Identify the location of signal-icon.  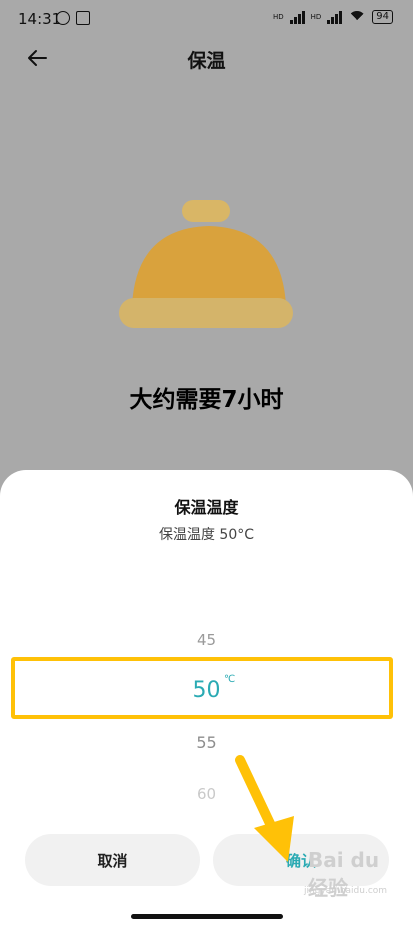
(297, 17).